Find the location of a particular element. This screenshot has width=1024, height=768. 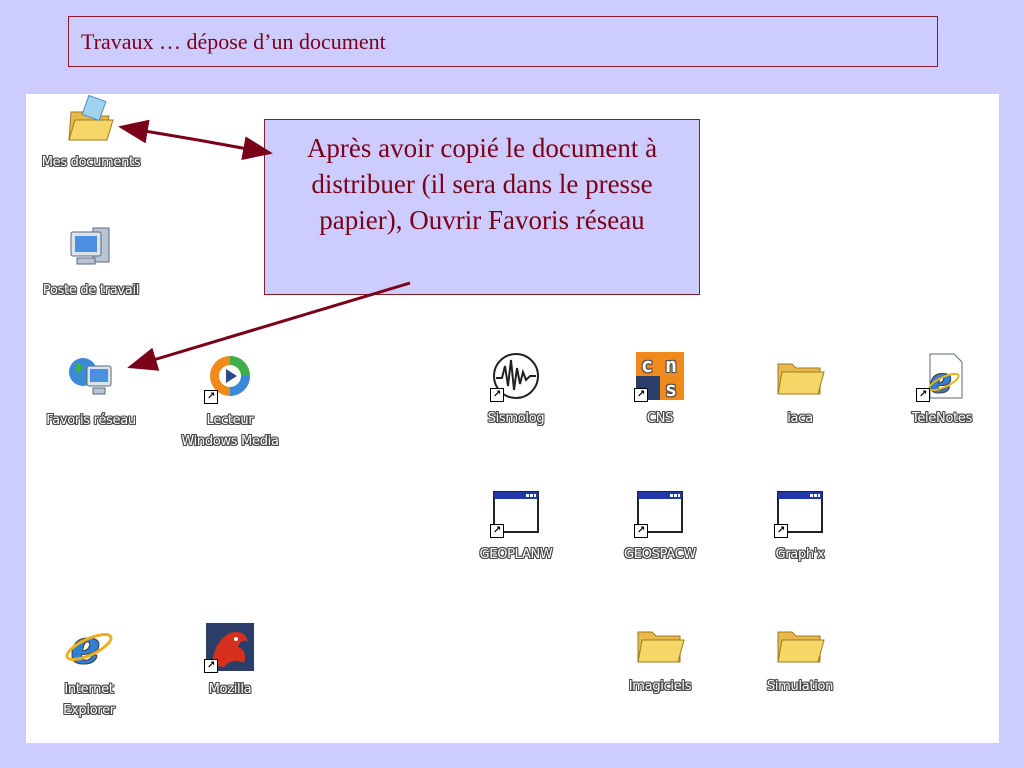

desktop-icon-mes-documents: Mes documents is located at coordinates (91, 133).